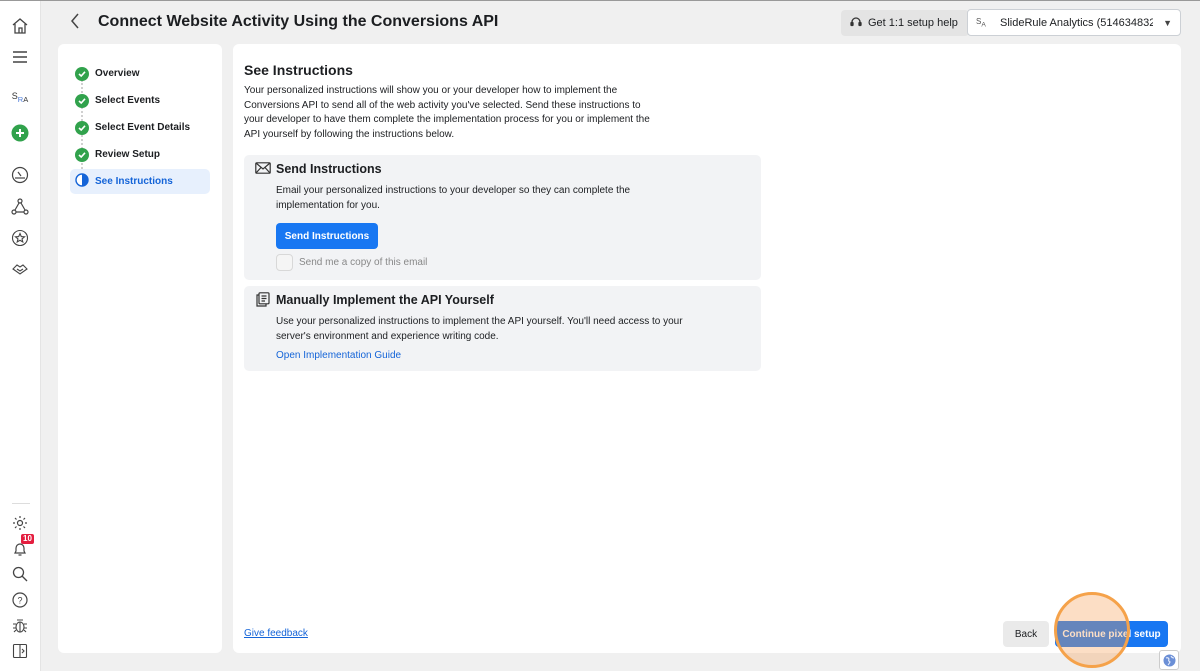 The image size is (1200, 671). I want to click on copy-email-label: Send me a copy of this email, so click(363, 262).